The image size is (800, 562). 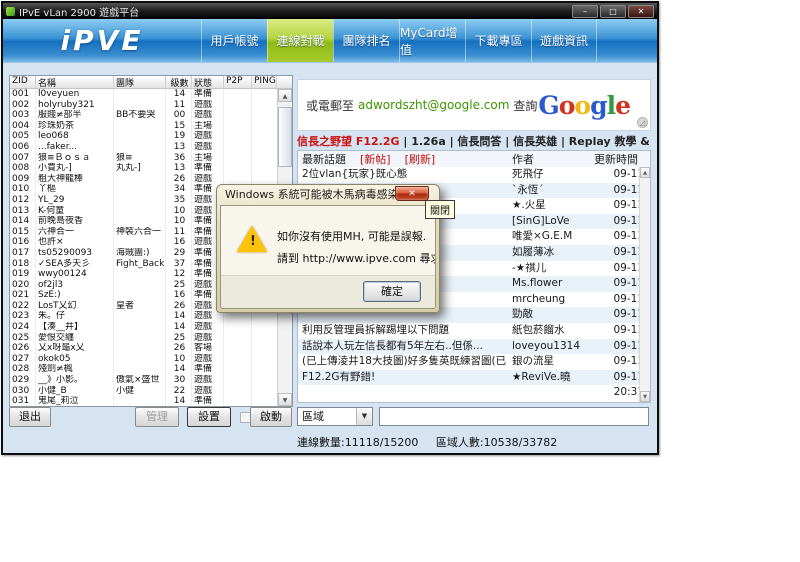 What do you see at coordinates (404, 331) in the screenshot?
I see `topic-title: 利用反管理員拆解踢埋以下問題` at bounding box center [404, 331].